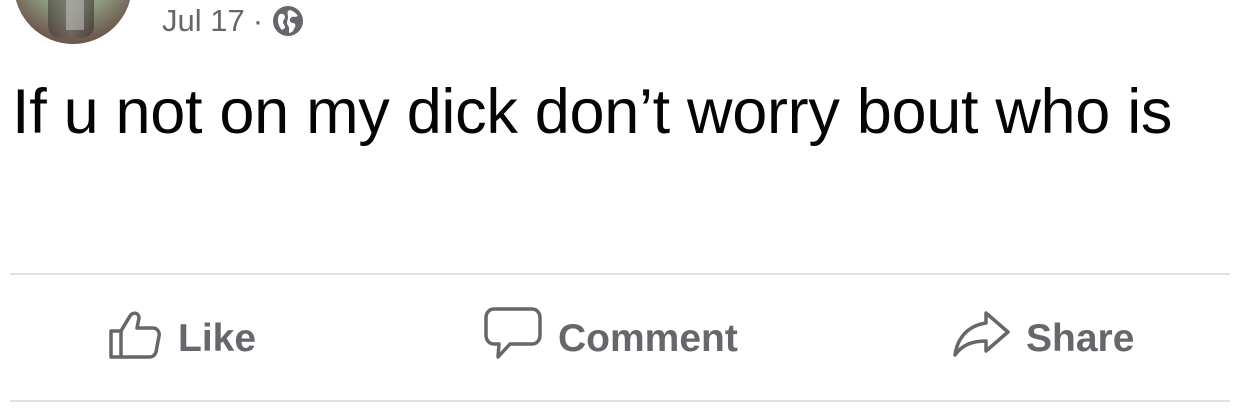 Image resolution: width=1242 pixels, height=413 pixels. I want to click on globe-icon, so click(288, 21).